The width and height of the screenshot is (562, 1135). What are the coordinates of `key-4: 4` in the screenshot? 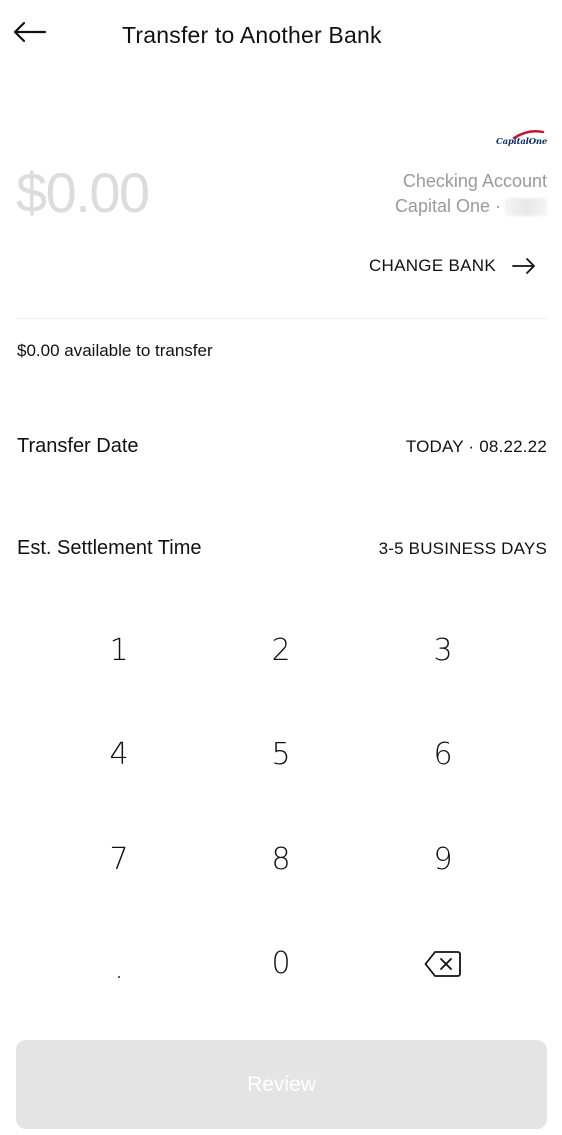 It's located at (119, 755).